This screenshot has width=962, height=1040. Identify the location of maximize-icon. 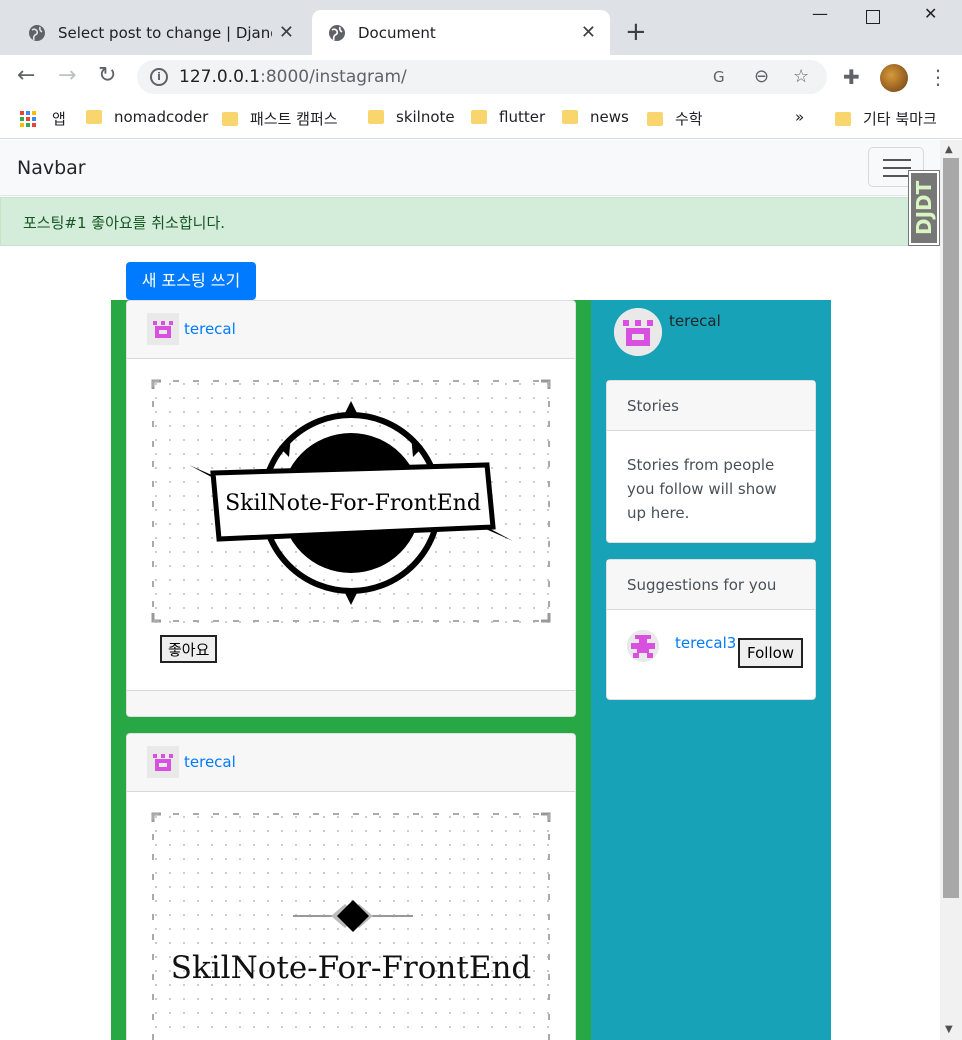
(873, 17).